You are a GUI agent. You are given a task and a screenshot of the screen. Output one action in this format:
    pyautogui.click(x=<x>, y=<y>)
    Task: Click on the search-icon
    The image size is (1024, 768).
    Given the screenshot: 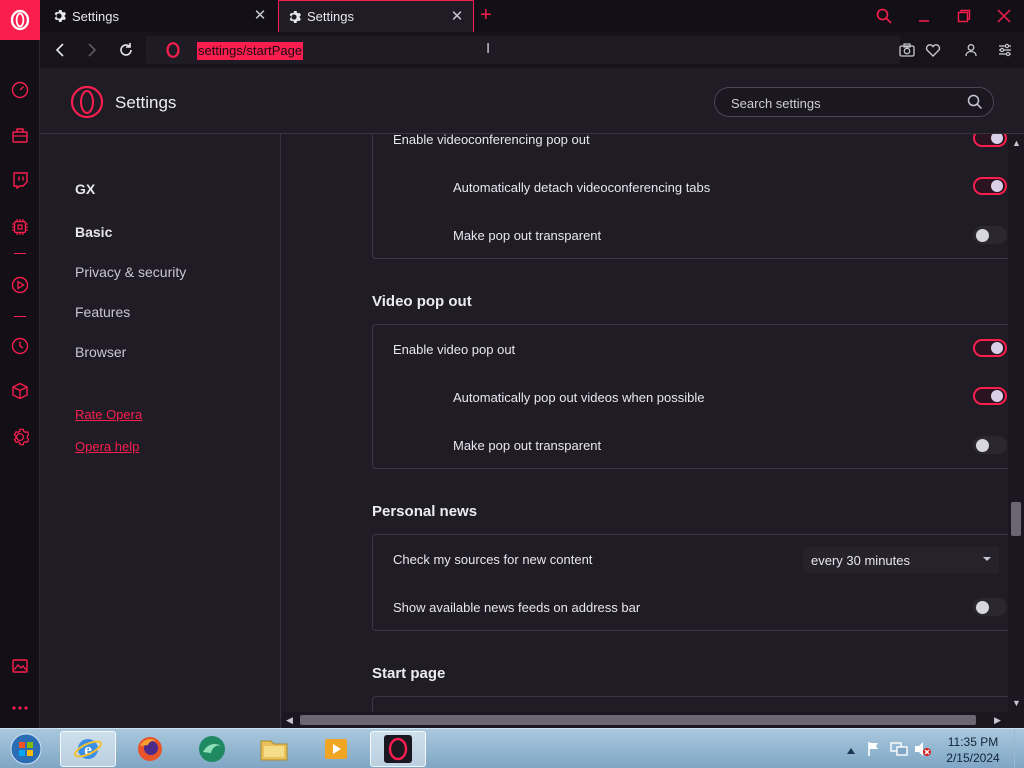 What is the action you would take?
    pyautogui.click(x=975, y=104)
    